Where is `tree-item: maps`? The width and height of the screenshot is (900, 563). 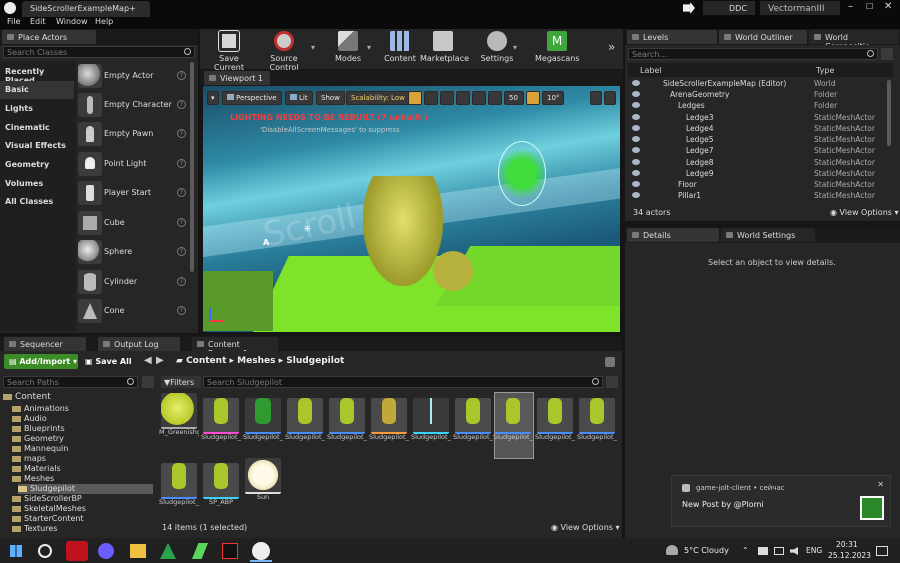 tree-item: maps is located at coordinates (87, 459).